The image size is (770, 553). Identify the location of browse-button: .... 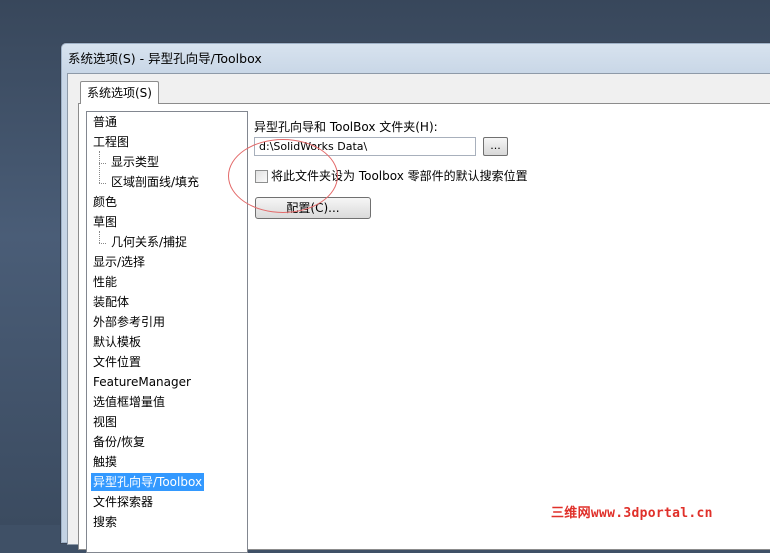
(495, 146).